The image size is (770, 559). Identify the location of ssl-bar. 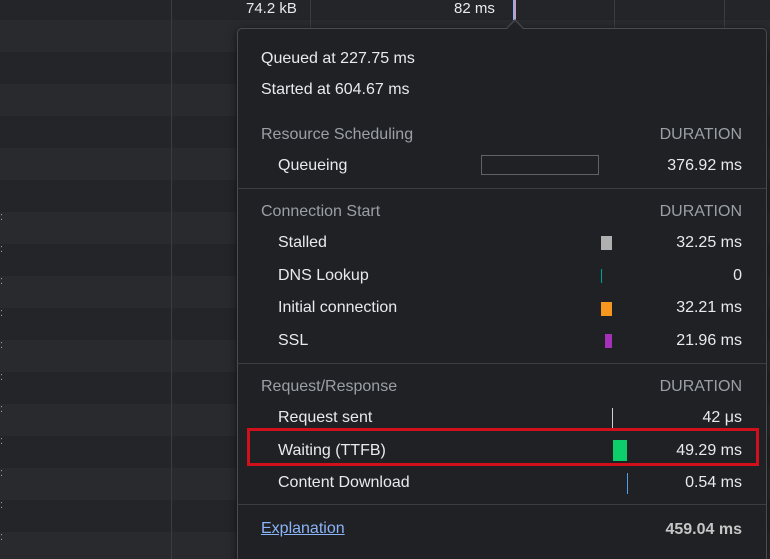
(608, 341).